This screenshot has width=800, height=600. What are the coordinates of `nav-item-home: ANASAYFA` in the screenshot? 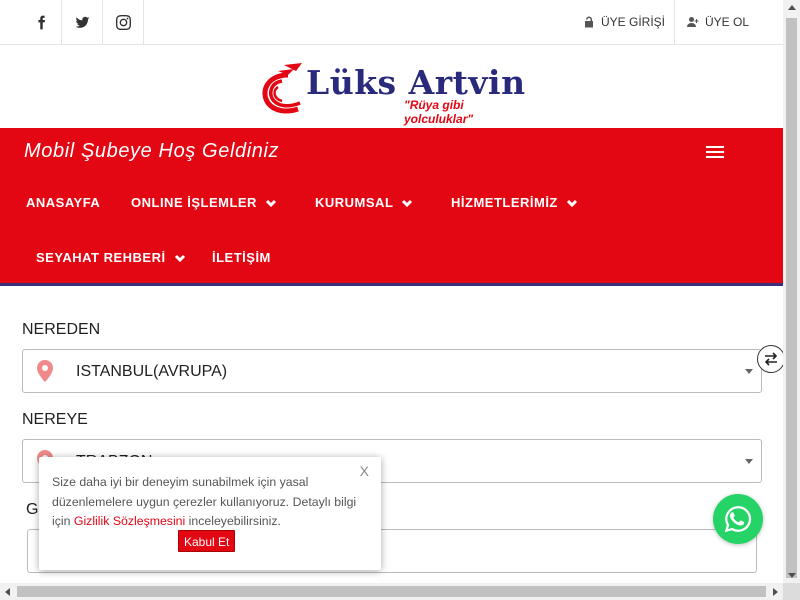 It's located at (63, 202).